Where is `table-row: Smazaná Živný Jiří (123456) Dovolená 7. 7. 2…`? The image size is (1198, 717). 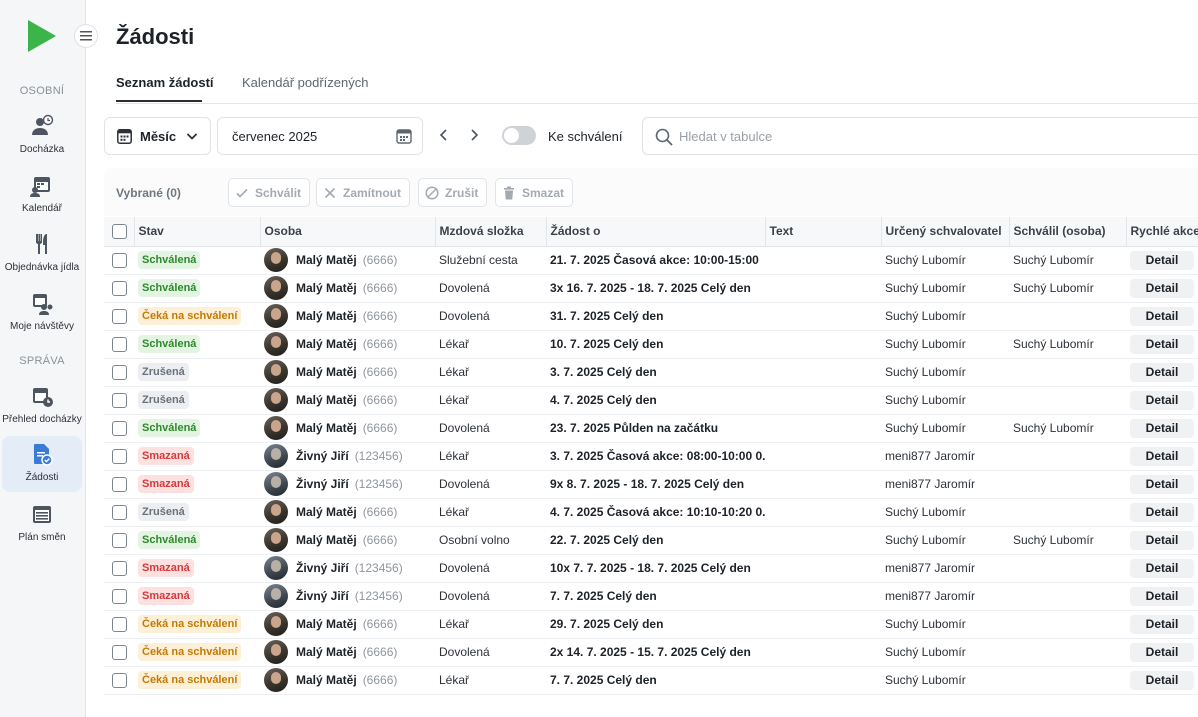 table-row: Smazaná Živný Jiří (123456) Dovolená 7. 7. 2… is located at coordinates (651, 596).